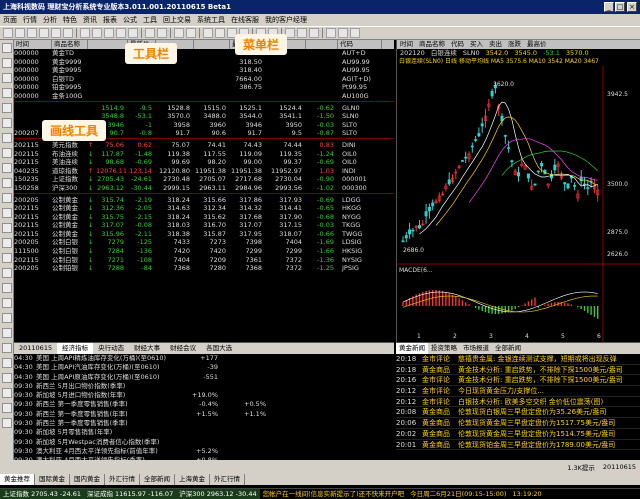 This screenshot has height=499, width=640. I want to click on channel-tool-icon, so click(7, 93).